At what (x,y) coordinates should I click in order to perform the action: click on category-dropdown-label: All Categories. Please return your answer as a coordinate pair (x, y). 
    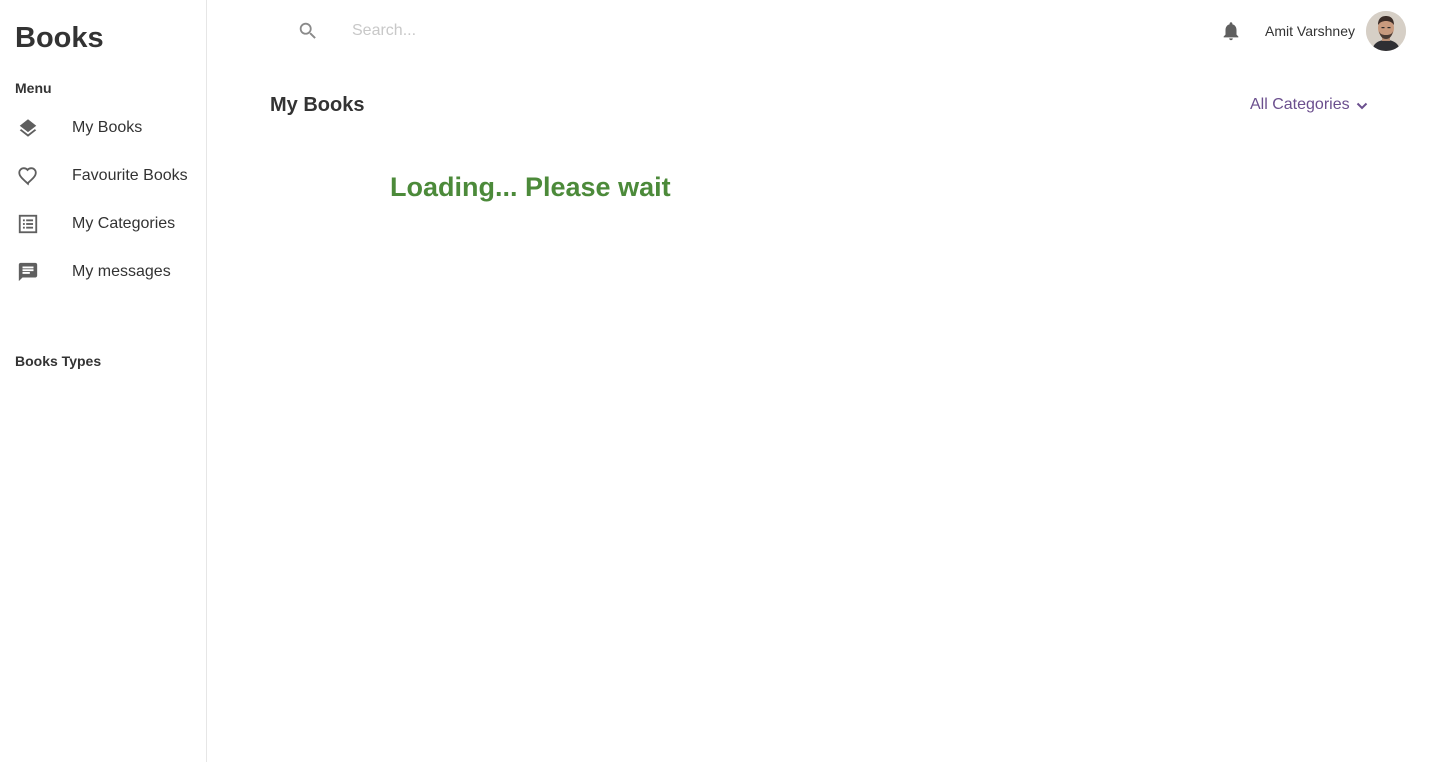
    Looking at the image, I should click on (1300, 104).